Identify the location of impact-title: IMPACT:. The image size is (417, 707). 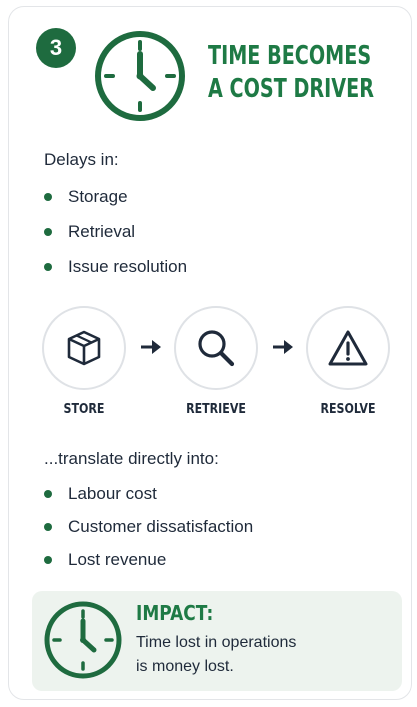
(175, 613).